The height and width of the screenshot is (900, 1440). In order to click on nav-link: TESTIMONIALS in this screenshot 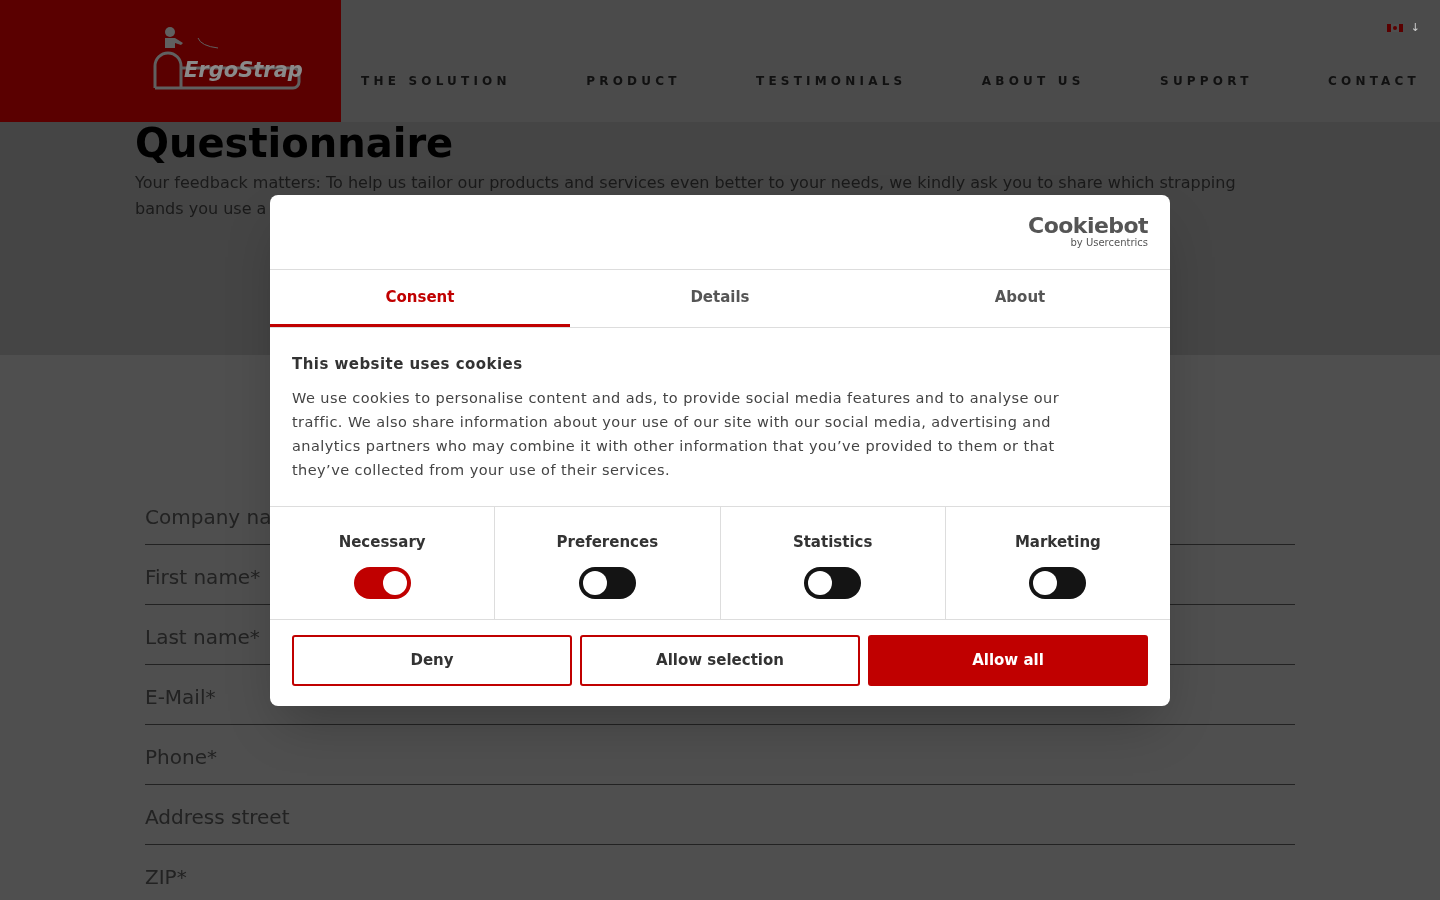, I will do `click(831, 81)`.